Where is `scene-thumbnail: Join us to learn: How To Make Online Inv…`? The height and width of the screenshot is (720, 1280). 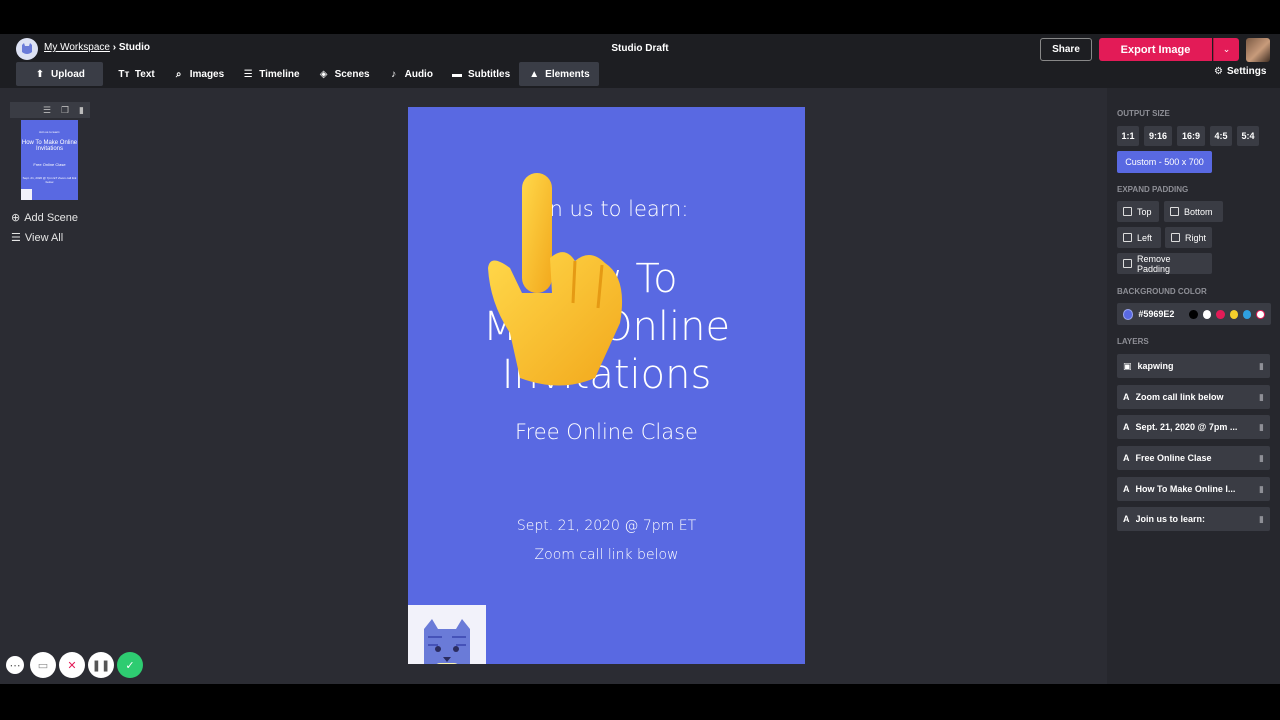
scene-thumbnail: Join us to learn: How To Make Online Inv… is located at coordinates (49, 160).